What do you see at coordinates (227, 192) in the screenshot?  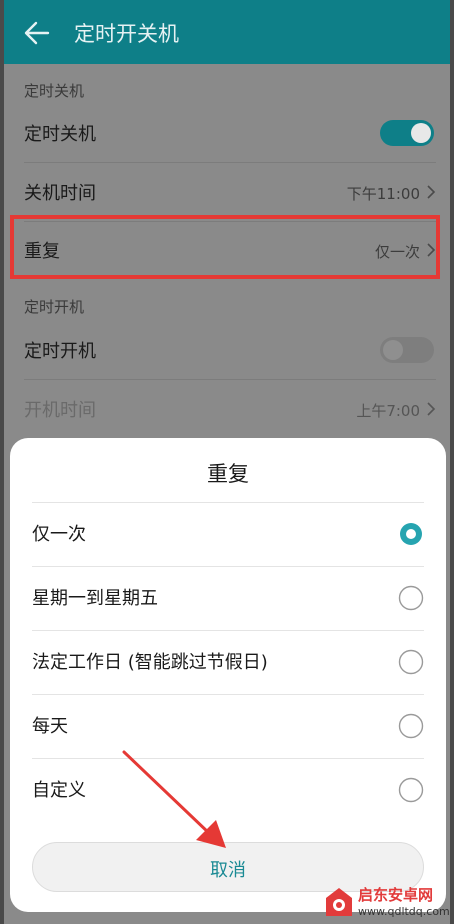 I see `shutdown-time-row: 关机时间 下午11:00` at bounding box center [227, 192].